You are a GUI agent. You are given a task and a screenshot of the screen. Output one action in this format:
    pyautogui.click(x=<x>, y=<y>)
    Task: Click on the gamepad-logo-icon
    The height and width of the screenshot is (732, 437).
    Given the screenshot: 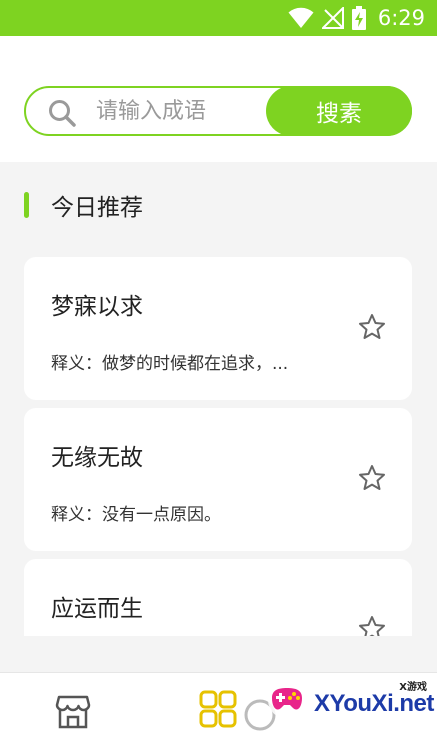 What is the action you would take?
    pyautogui.click(x=287, y=700)
    